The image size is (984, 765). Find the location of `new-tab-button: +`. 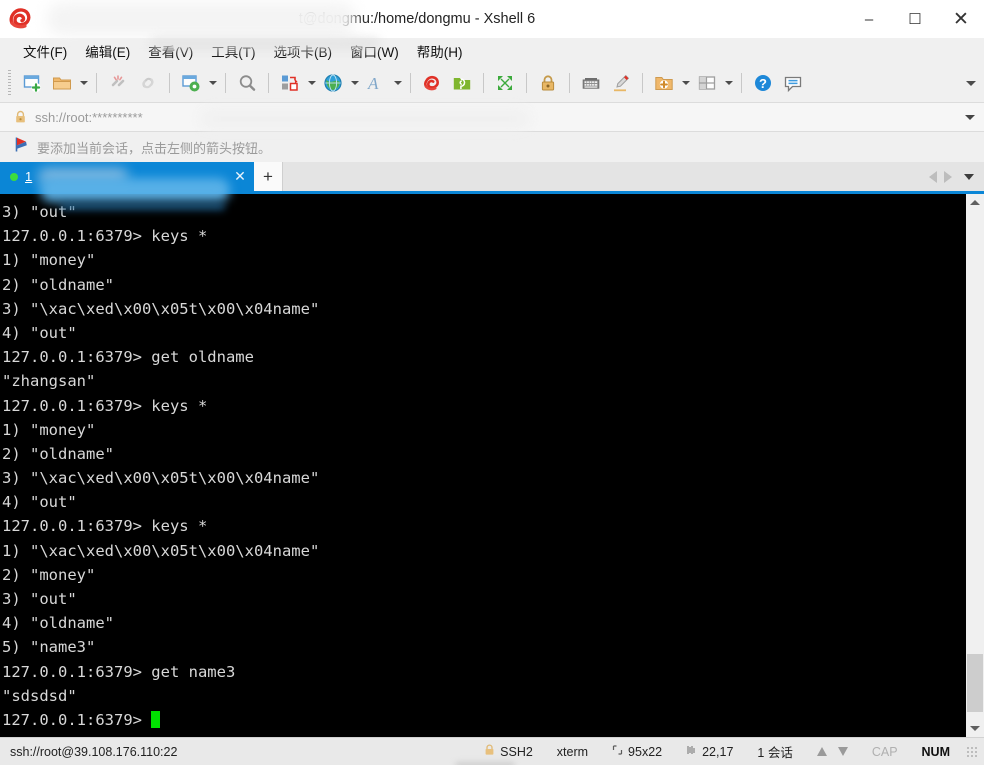

new-tab-button: + is located at coordinates (268, 176).